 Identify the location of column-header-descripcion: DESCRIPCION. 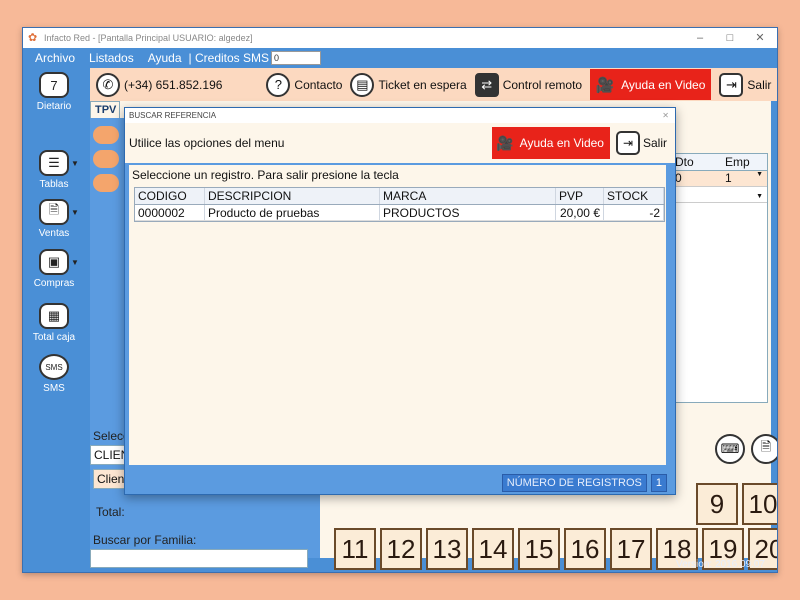
(292, 196).